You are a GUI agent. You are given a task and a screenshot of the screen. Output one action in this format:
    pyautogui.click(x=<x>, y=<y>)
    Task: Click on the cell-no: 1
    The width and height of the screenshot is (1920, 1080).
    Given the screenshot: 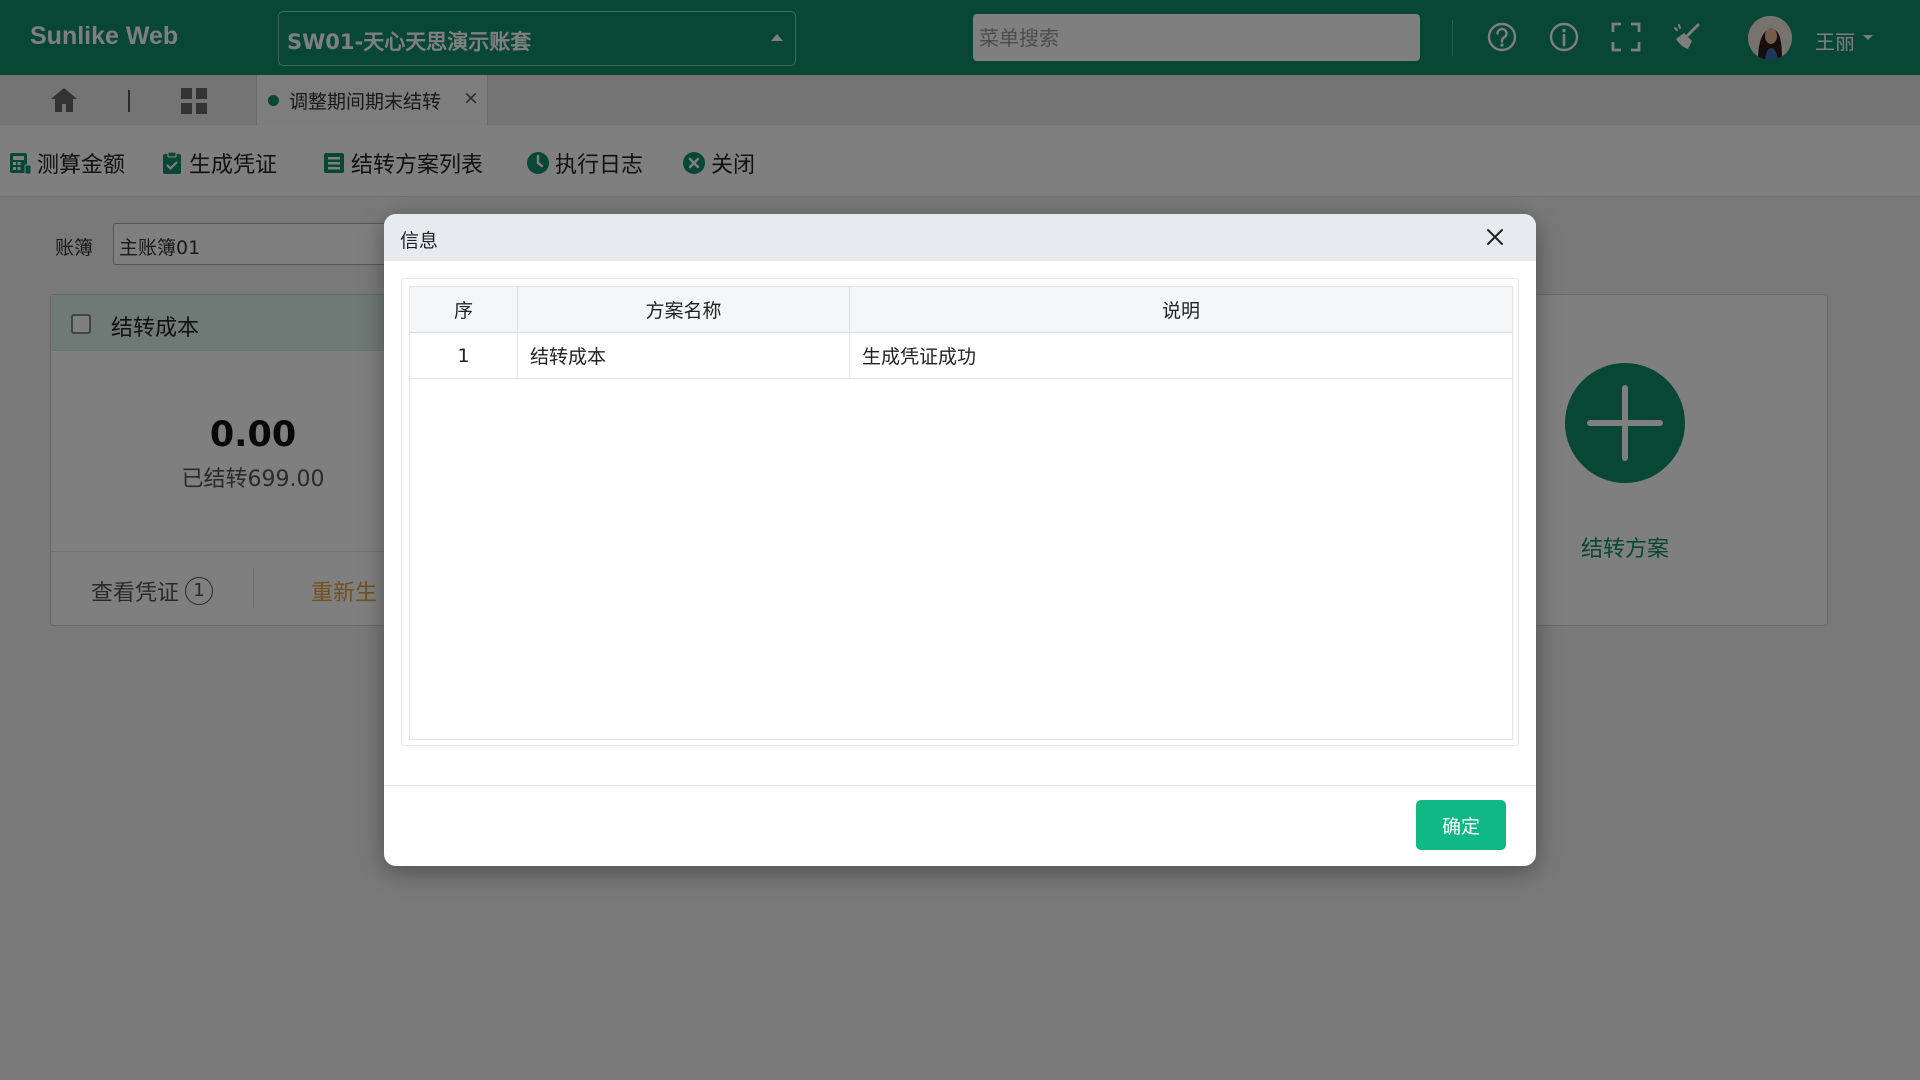 What is the action you would take?
    pyautogui.click(x=463, y=355)
    